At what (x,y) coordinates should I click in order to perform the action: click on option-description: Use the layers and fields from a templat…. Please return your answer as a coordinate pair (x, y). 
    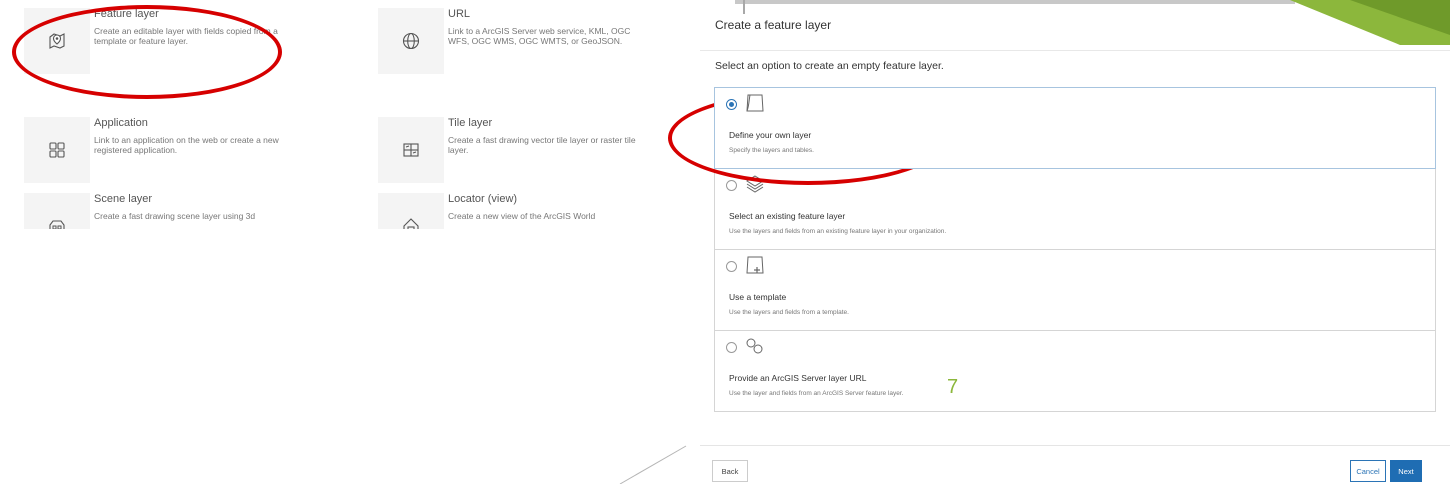
    Looking at the image, I should click on (789, 312).